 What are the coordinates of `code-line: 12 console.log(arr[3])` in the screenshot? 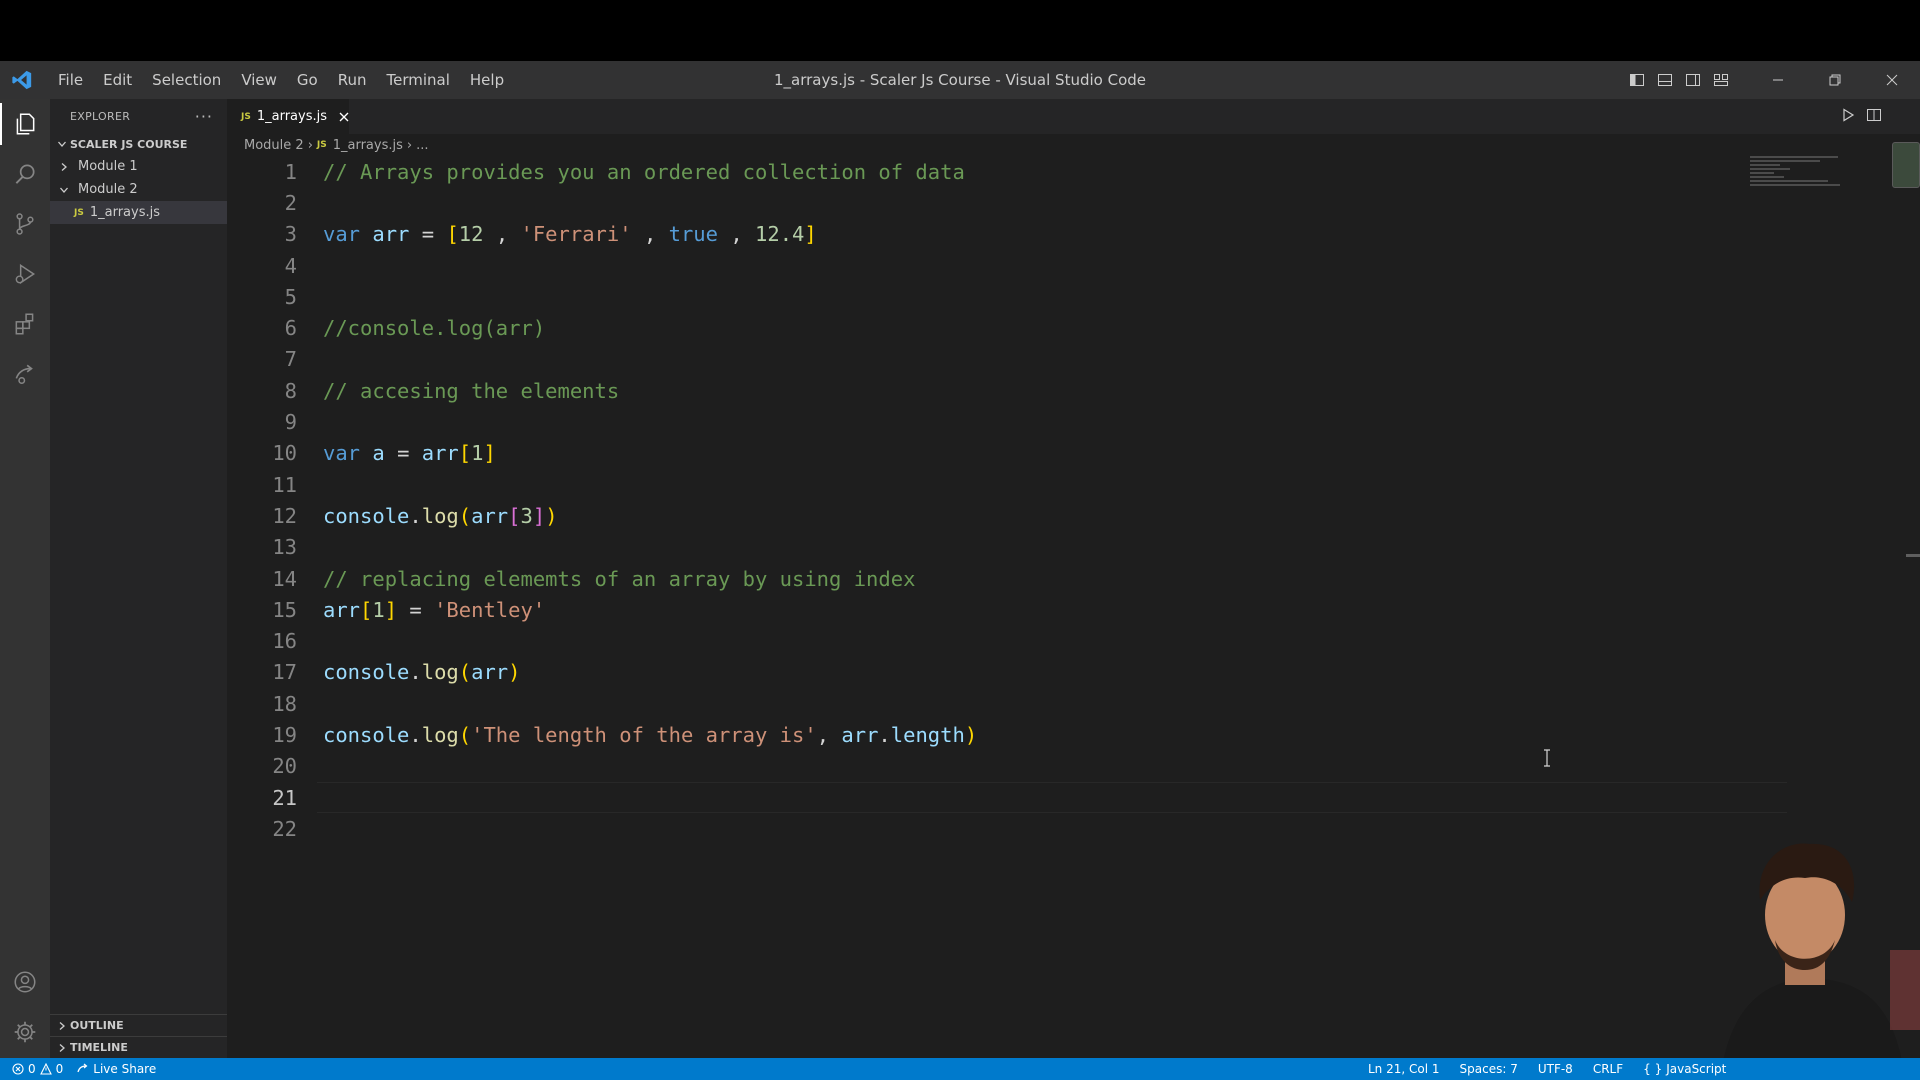 It's located at (1007, 515).